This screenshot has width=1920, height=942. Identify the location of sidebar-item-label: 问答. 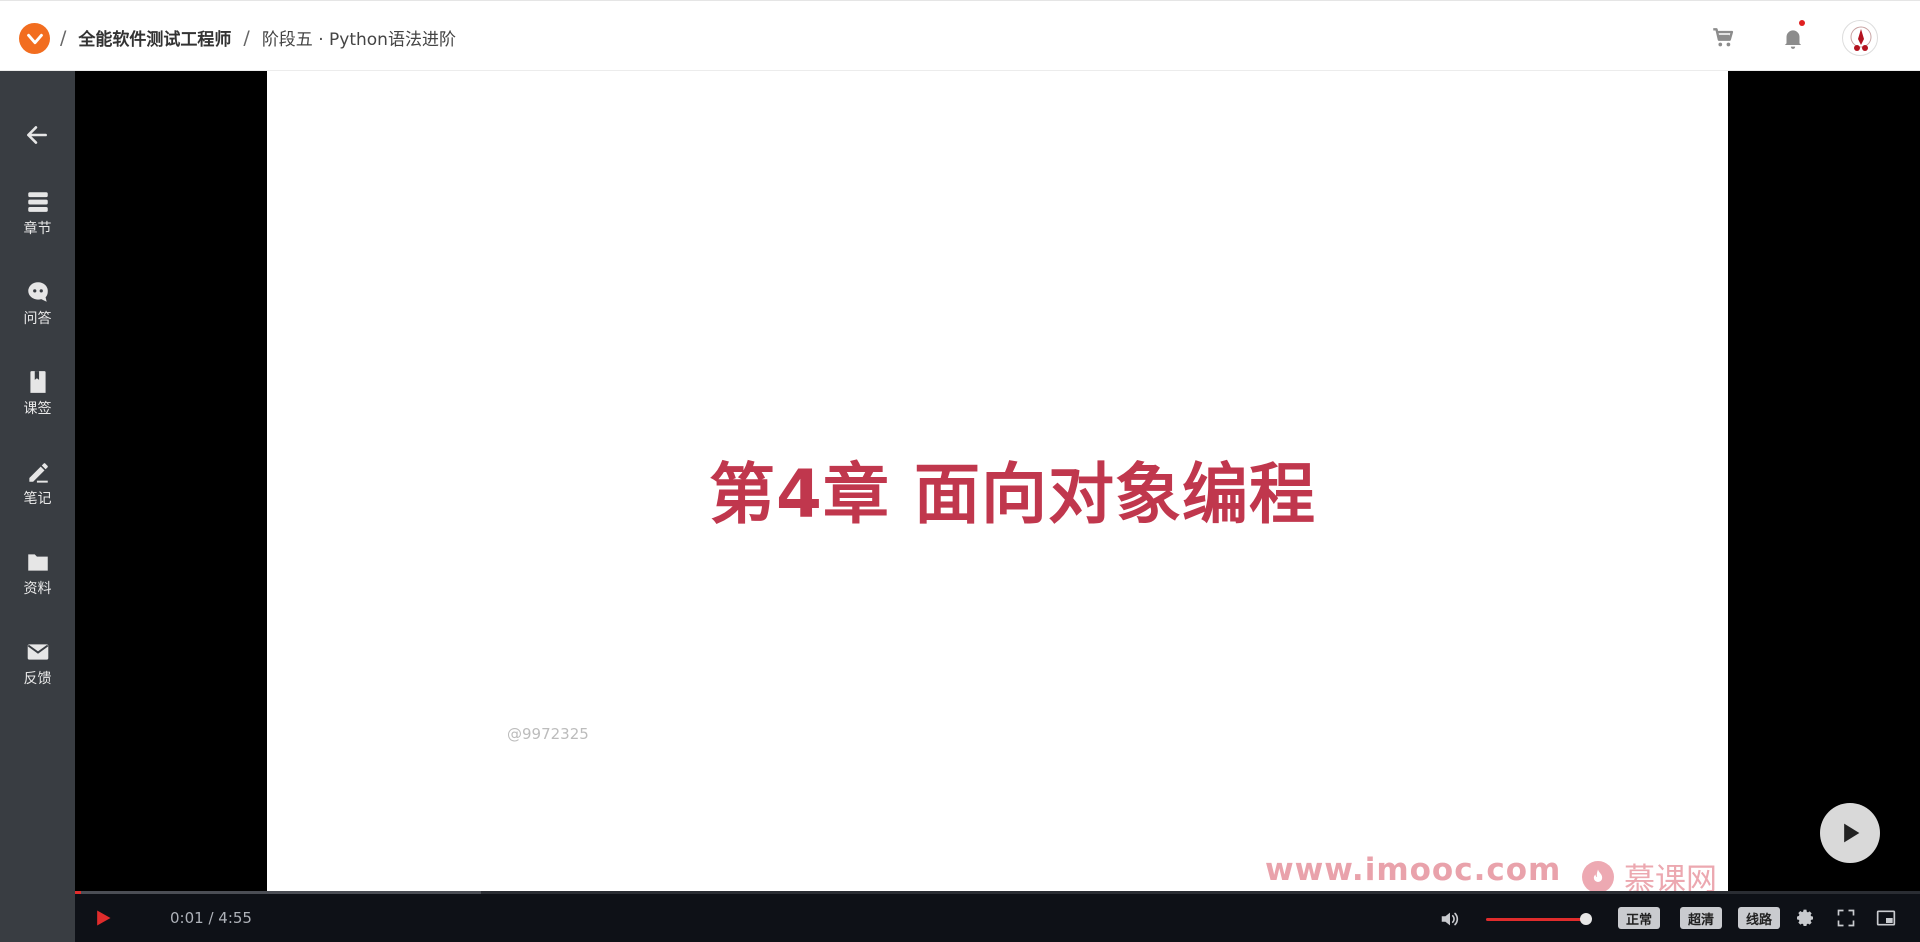
(37, 319).